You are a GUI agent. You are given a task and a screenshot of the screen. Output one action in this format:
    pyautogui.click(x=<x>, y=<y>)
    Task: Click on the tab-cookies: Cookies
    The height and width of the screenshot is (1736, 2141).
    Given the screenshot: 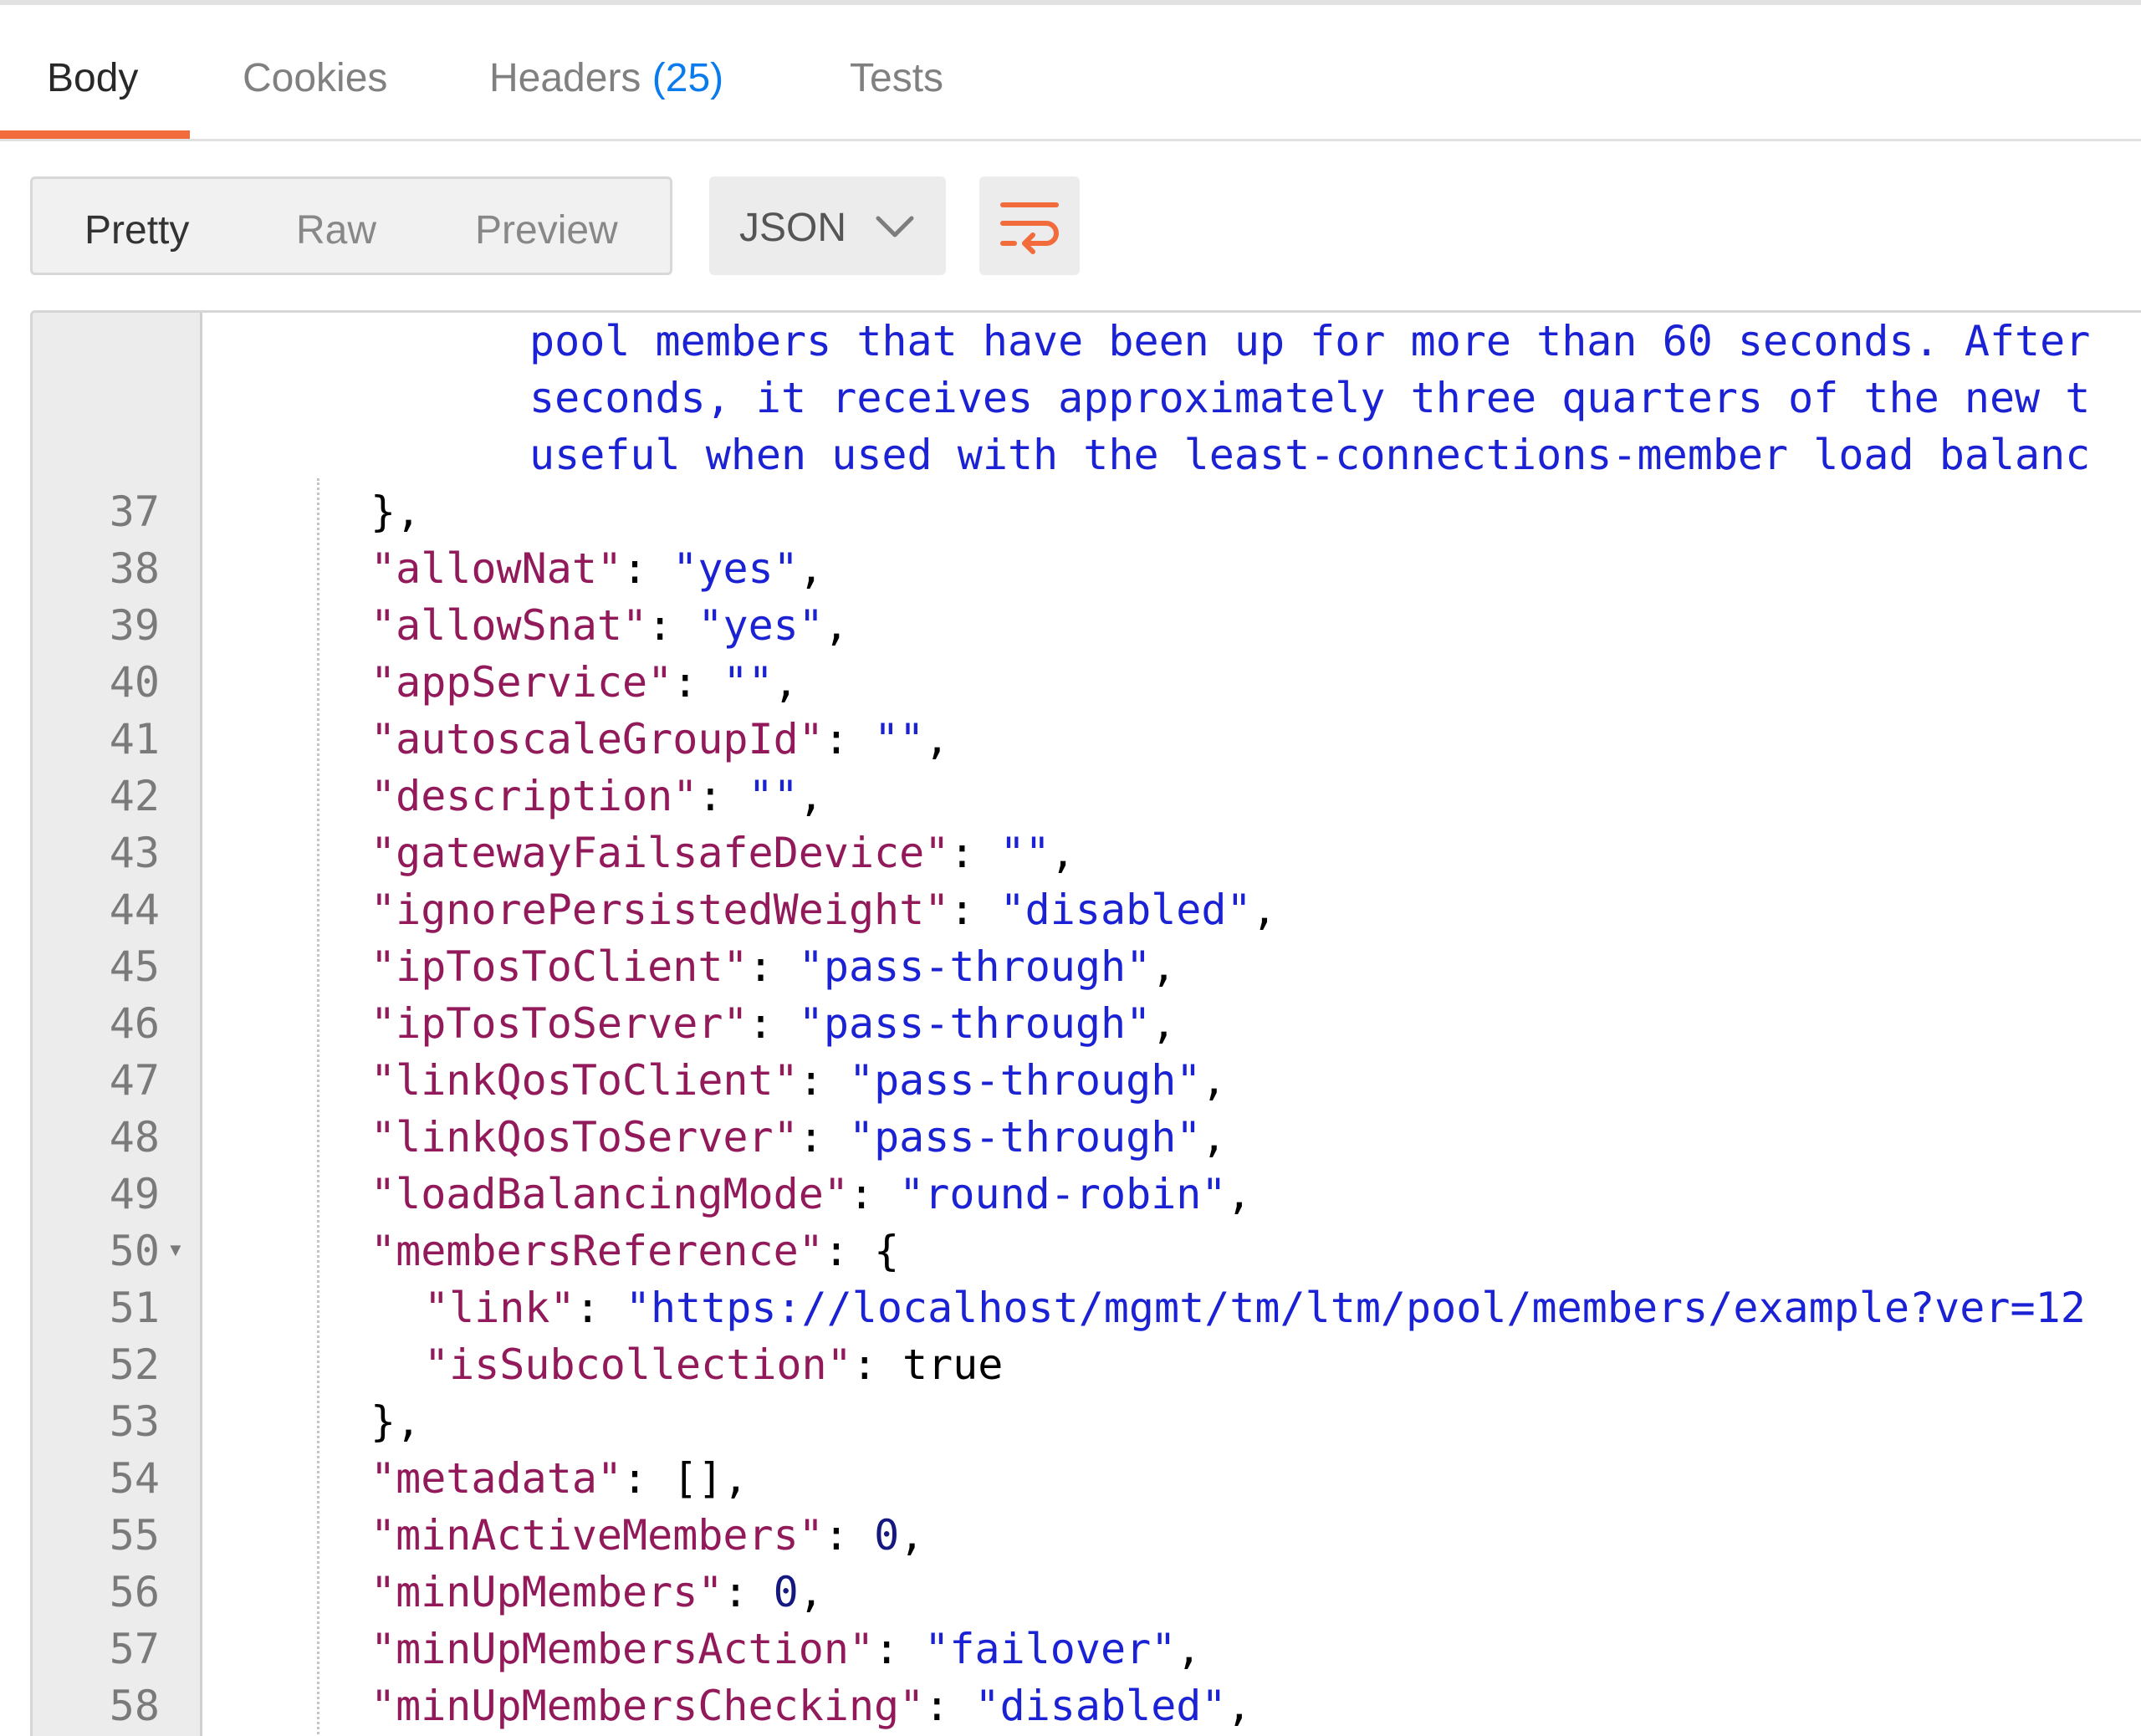 What is the action you would take?
    pyautogui.click(x=315, y=97)
    